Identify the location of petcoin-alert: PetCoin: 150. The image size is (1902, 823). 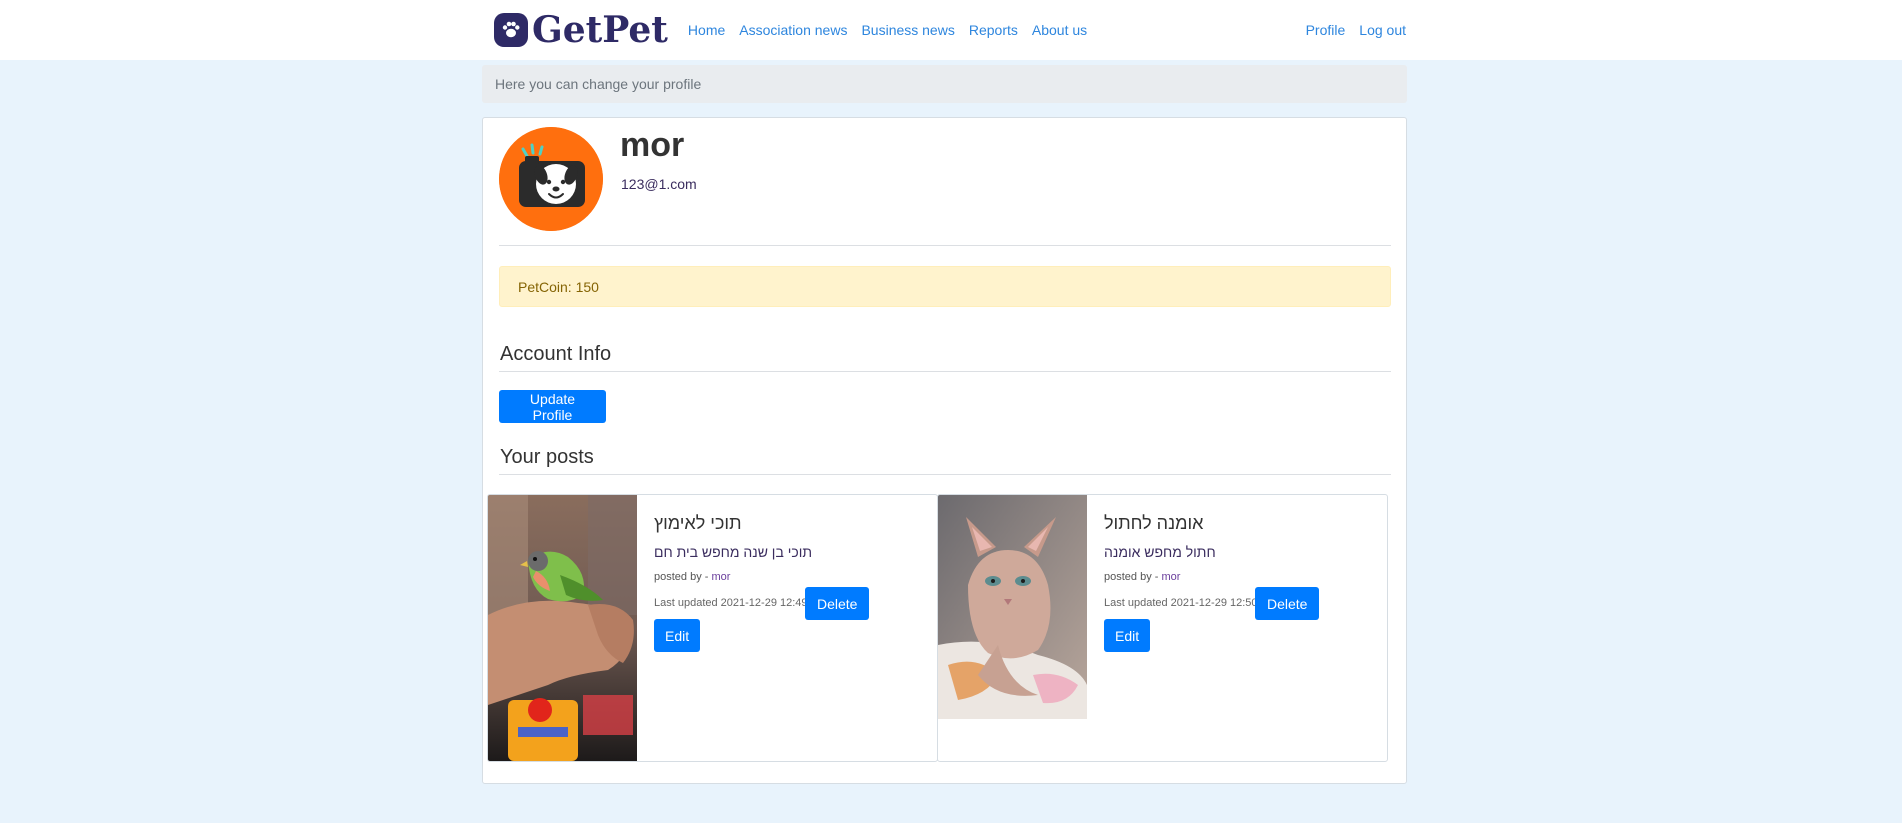
(945, 286).